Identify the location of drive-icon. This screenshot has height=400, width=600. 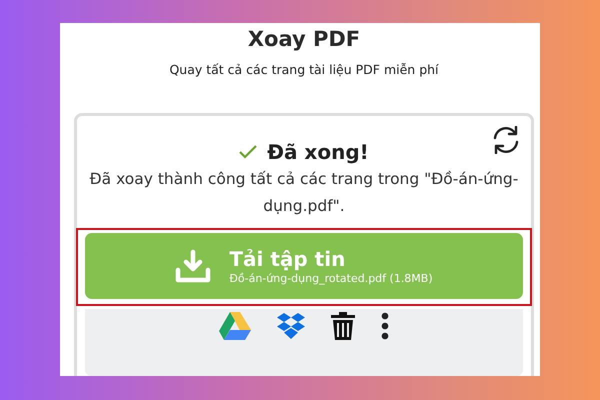
(235, 326).